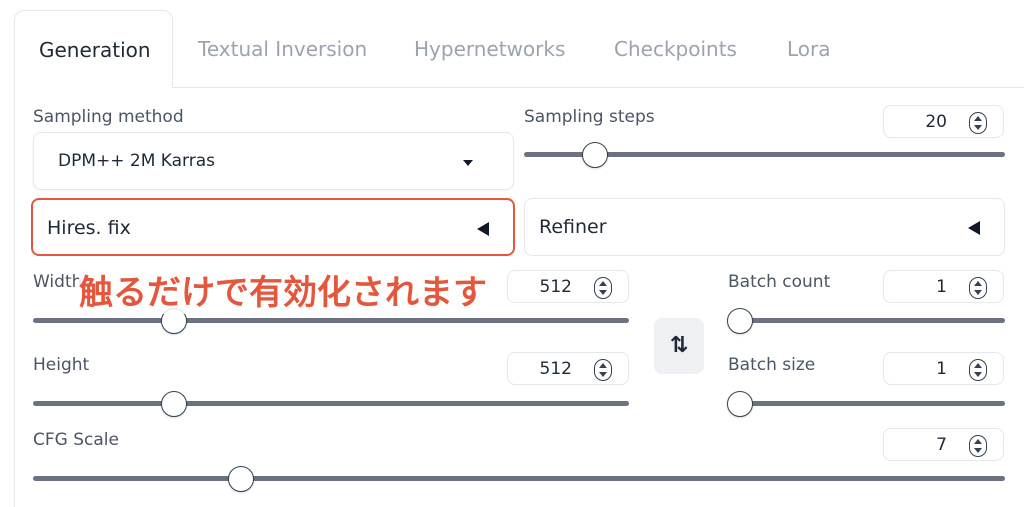  Describe the element at coordinates (108, 117) in the screenshot. I see `sampling-method-label: Sampling method` at that location.